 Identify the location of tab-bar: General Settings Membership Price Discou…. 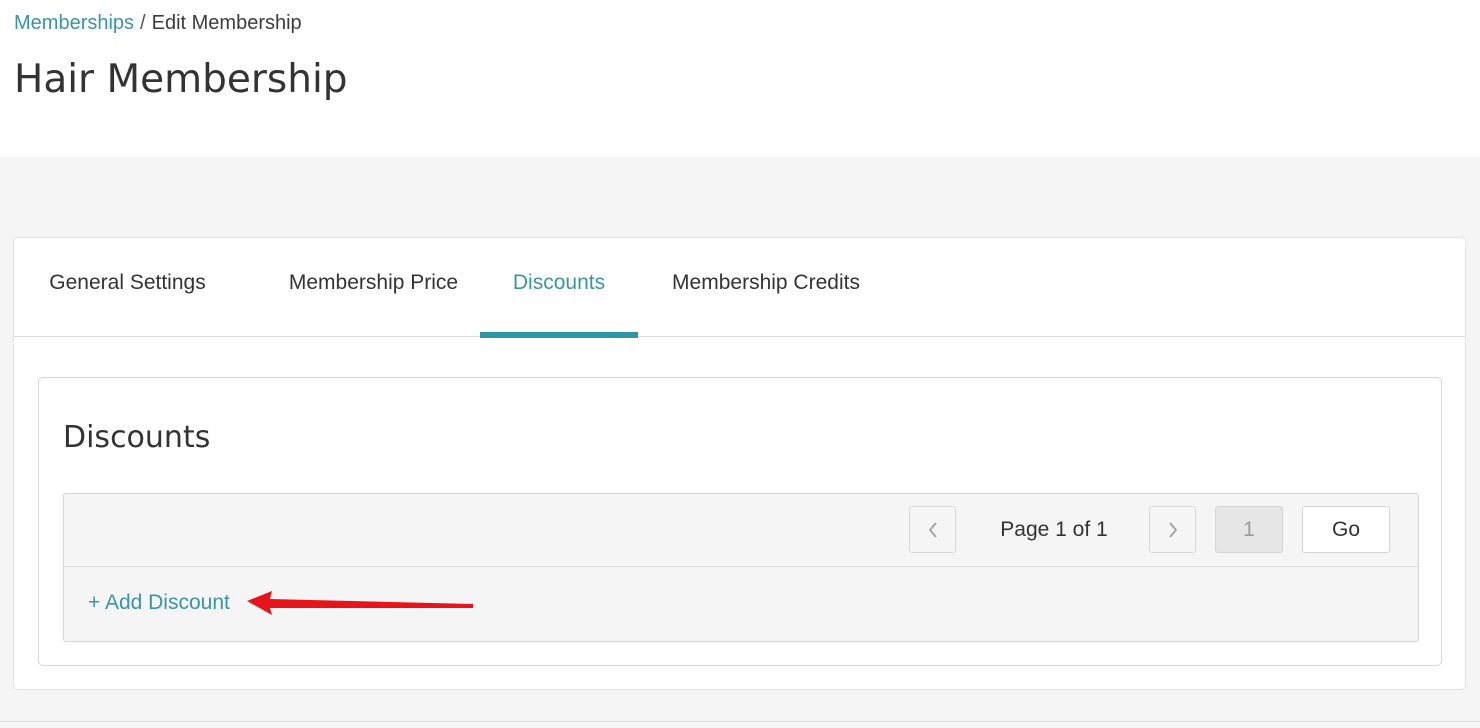
(739, 288).